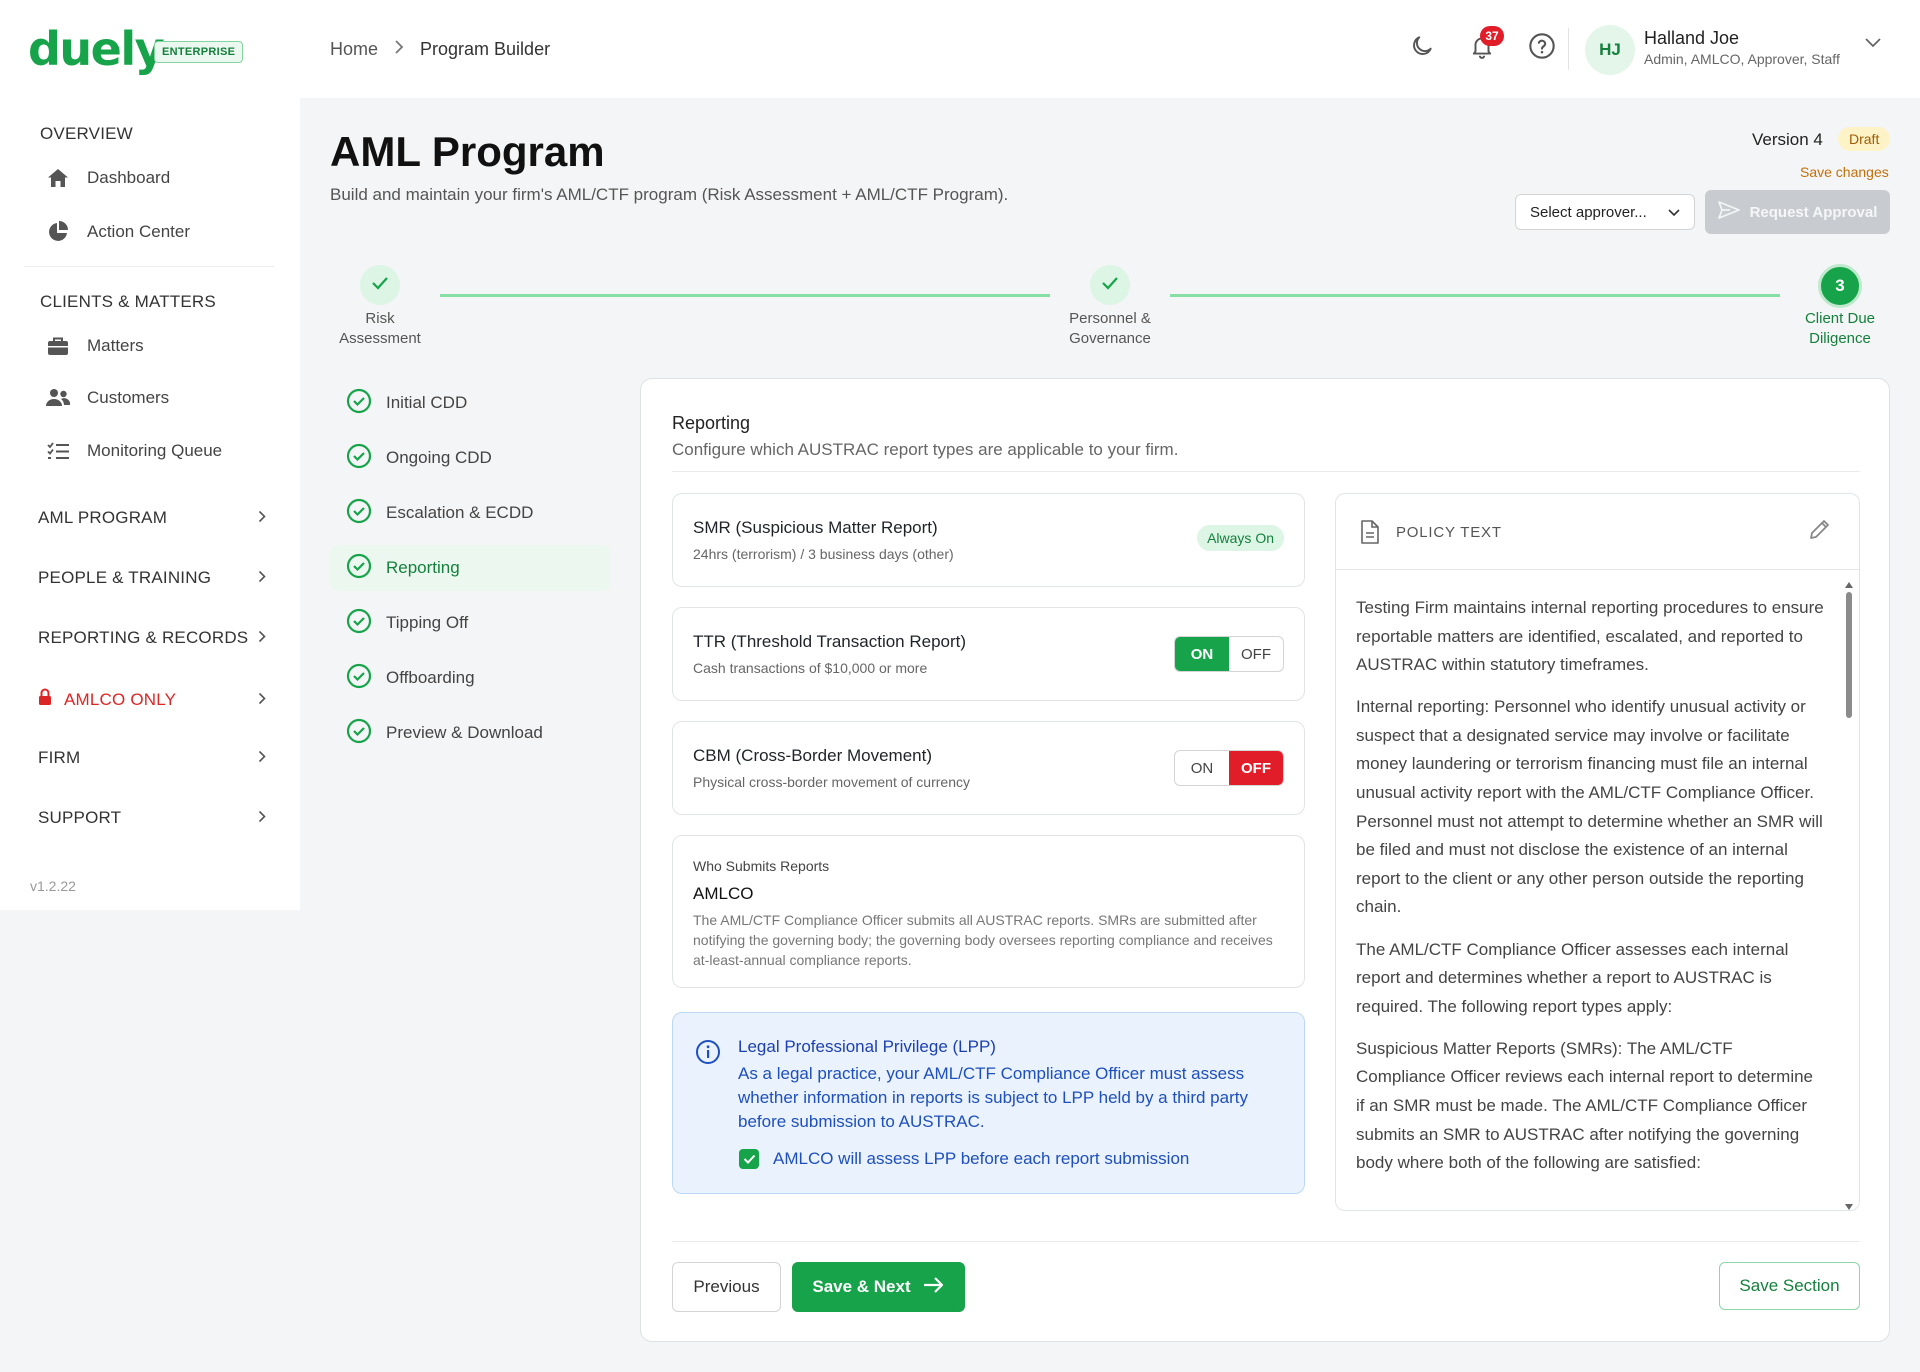  I want to click on sidebar-group-label: PEOPLE & TRAINING, so click(125, 577).